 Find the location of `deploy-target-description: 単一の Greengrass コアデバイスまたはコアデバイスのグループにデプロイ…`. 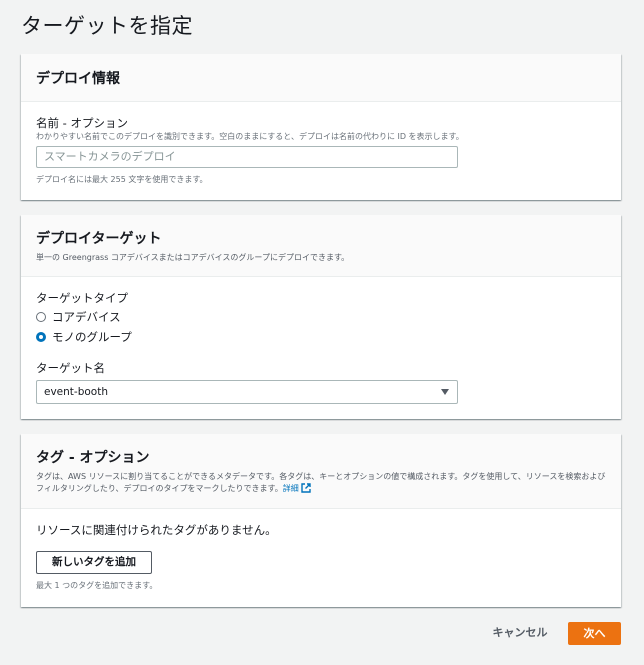

deploy-target-description: 単一の Greengrass コアデバイスまたはコアデバイスのグループにデプロイ… is located at coordinates (193, 257).